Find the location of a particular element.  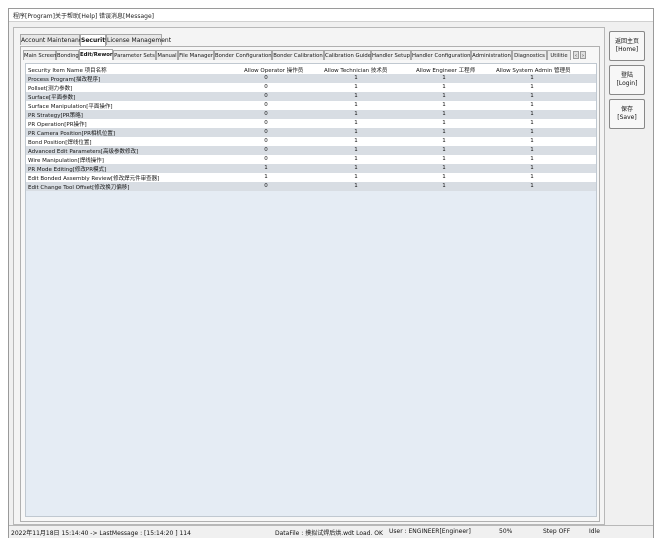

subtab-administration: Administration is located at coordinates (491, 55).